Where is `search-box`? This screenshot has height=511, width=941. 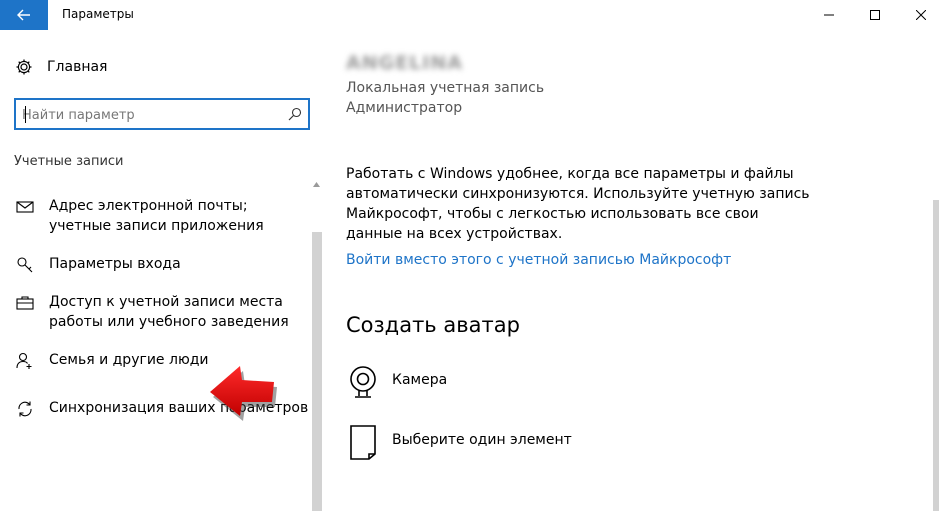
search-box is located at coordinates (162, 114).